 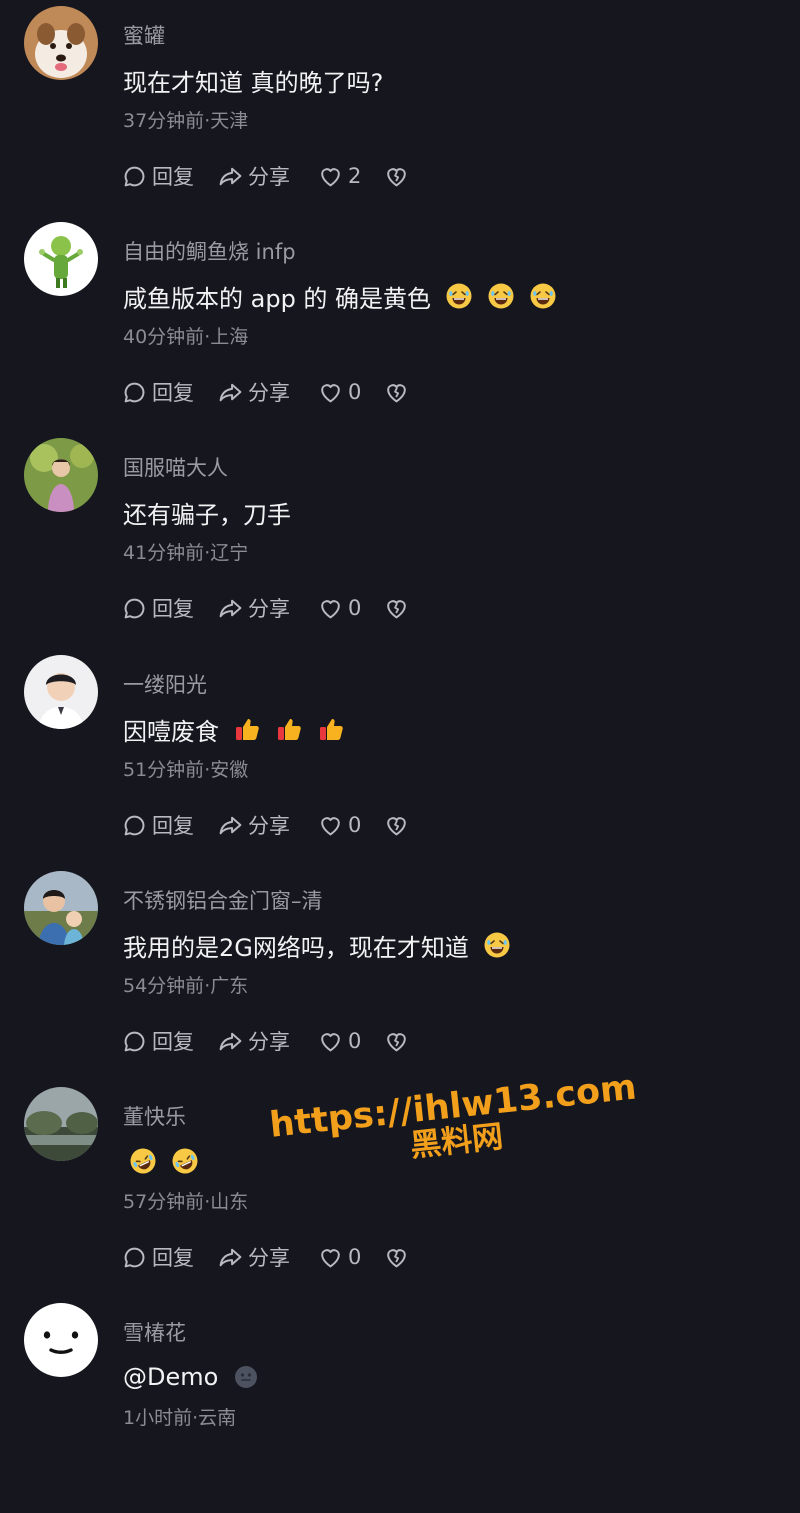 I want to click on comment-time: 1小时前, so click(x=158, y=1418).